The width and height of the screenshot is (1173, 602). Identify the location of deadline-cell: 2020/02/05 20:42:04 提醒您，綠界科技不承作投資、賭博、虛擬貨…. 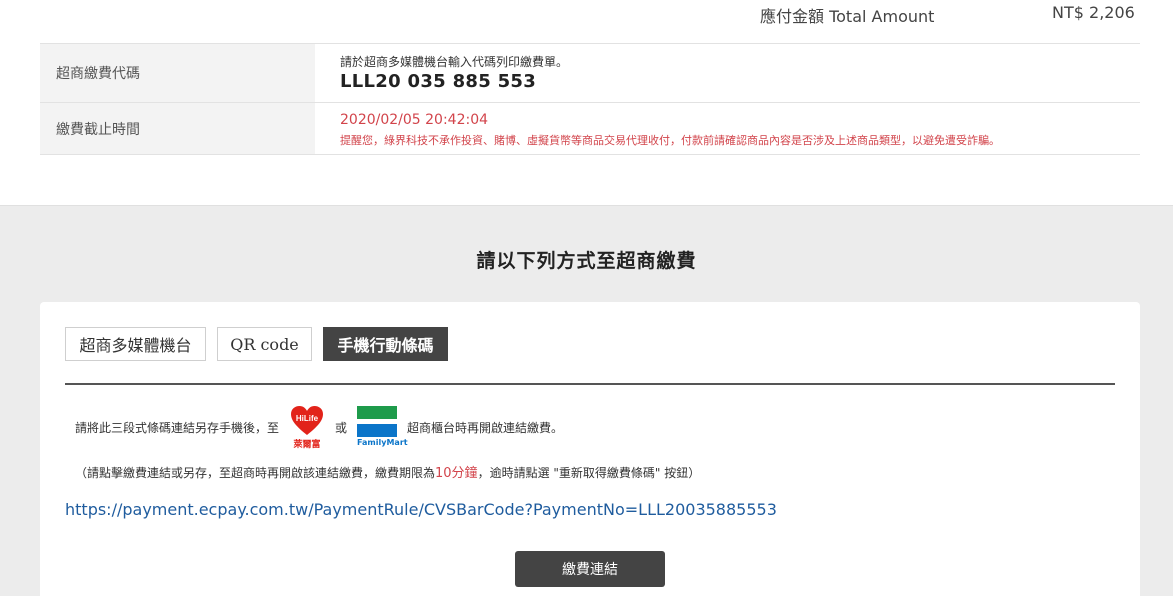
(727, 128).